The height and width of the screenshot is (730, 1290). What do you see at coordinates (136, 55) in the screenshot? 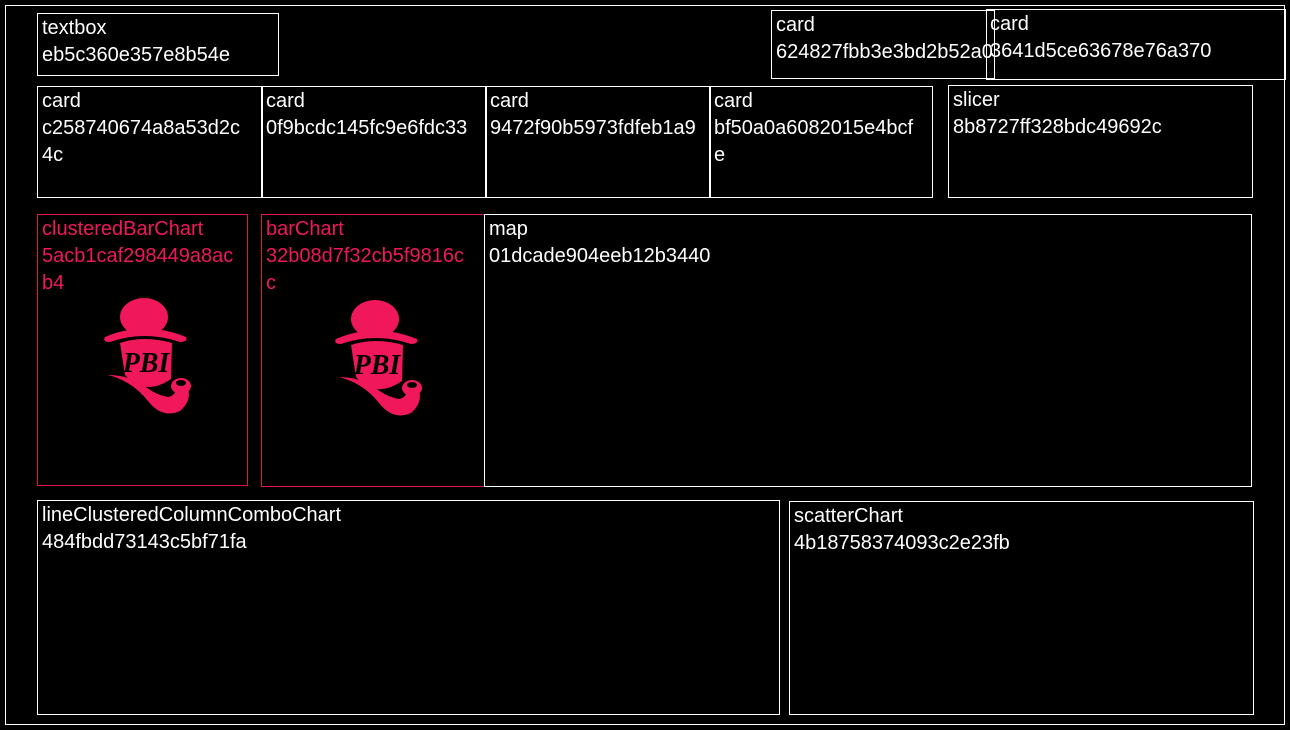
I see `visual-id-label: eb5c360e357e8b54e` at bounding box center [136, 55].